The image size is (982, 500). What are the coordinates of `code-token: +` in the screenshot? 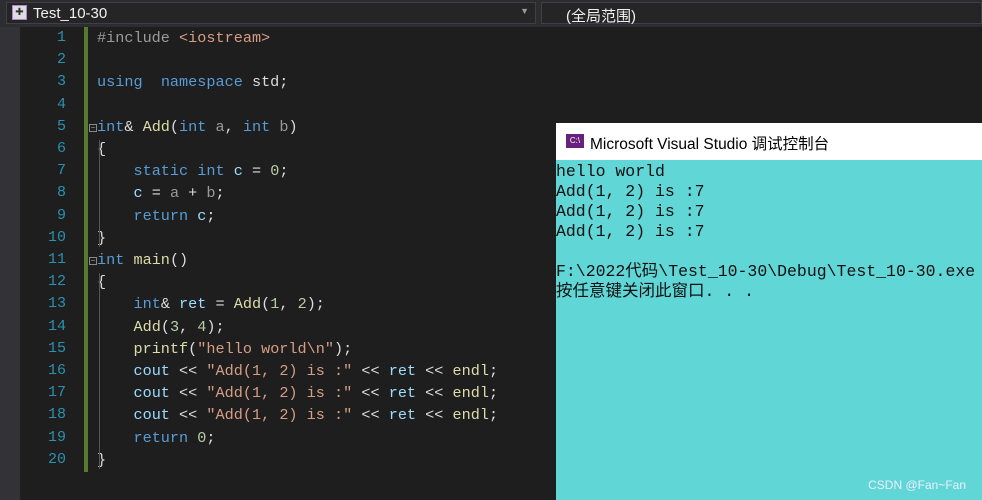 It's located at (193, 193).